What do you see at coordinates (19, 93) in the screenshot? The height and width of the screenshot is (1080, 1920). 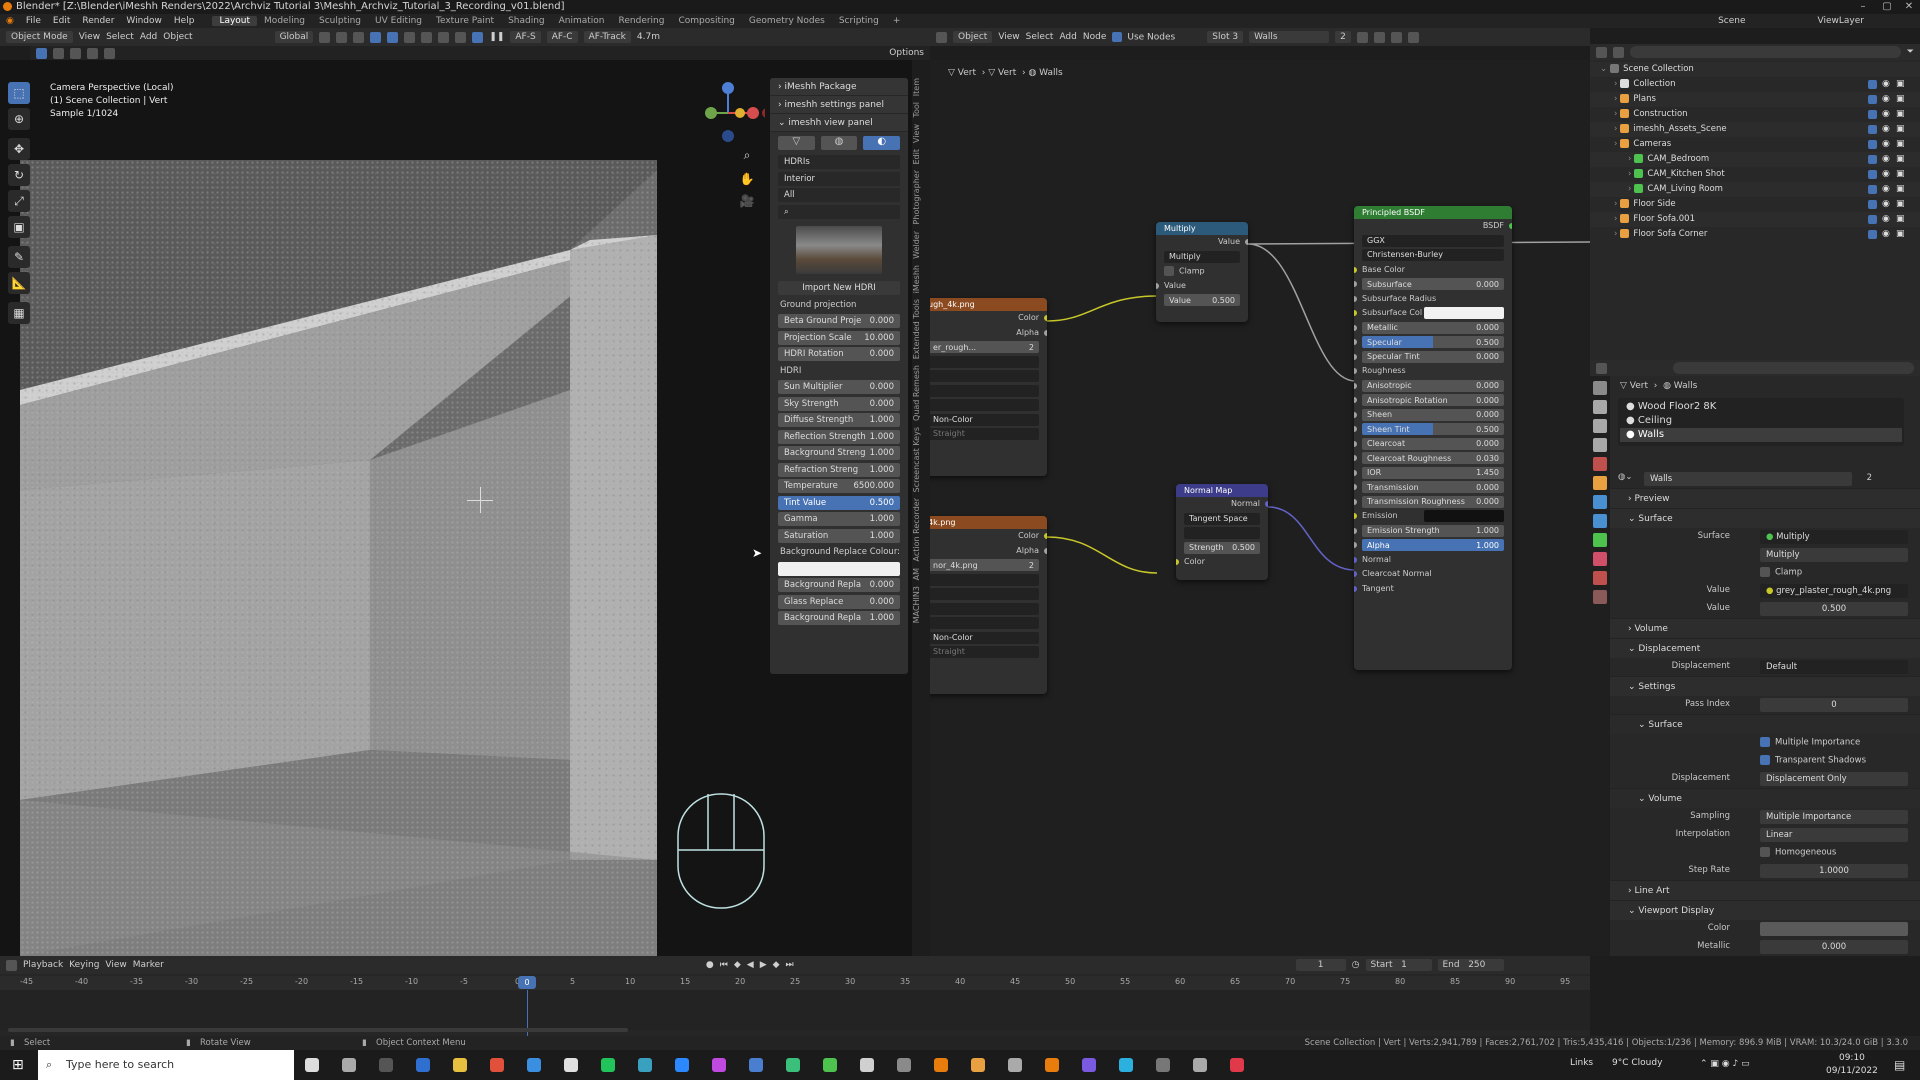 I see `tool-select: ⬚` at bounding box center [19, 93].